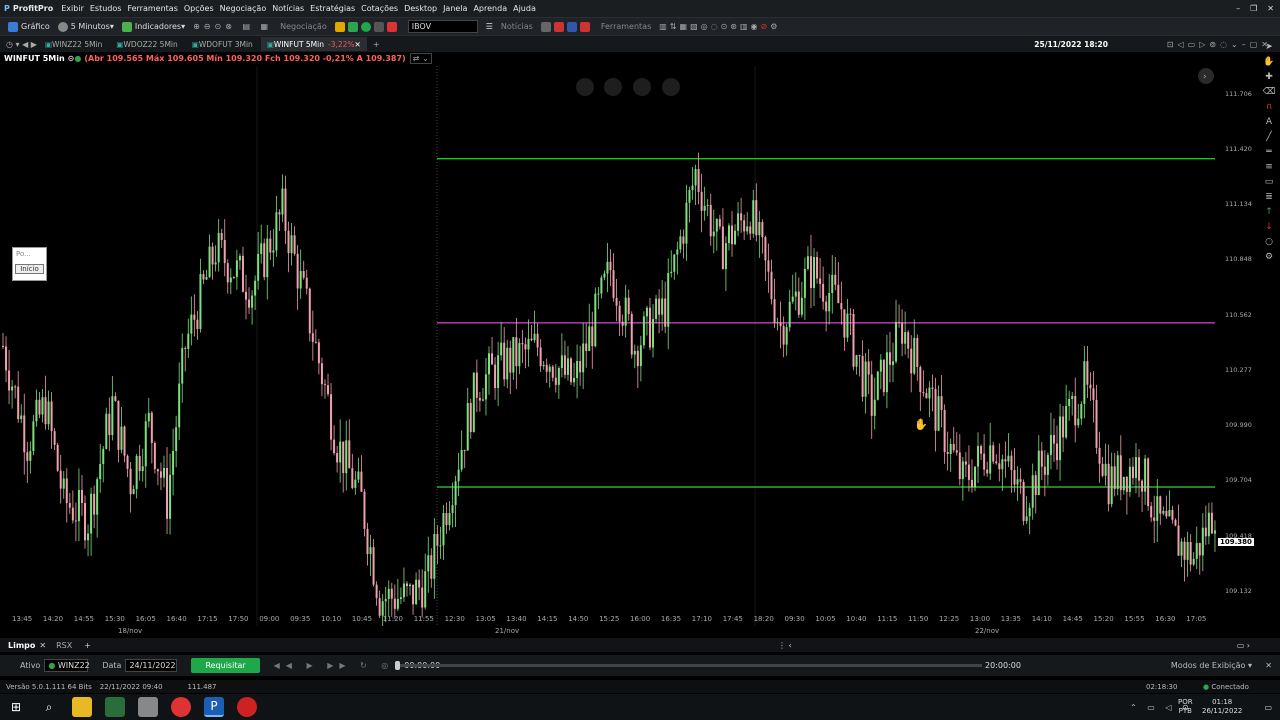 The height and width of the screenshot is (720, 1280). I want to click on menu-item: Opções, so click(199, 8).